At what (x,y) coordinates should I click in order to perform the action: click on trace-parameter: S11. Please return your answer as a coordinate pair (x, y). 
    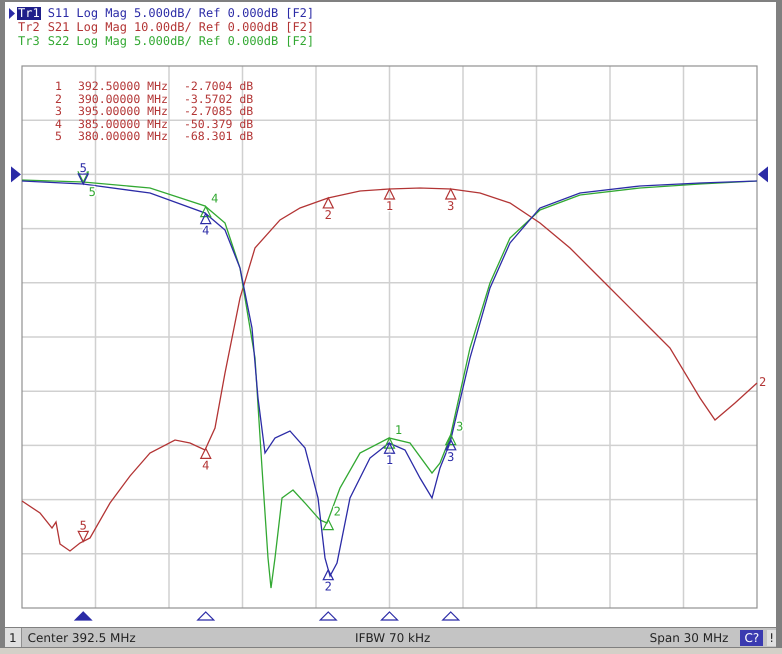
    Looking at the image, I should click on (59, 13).